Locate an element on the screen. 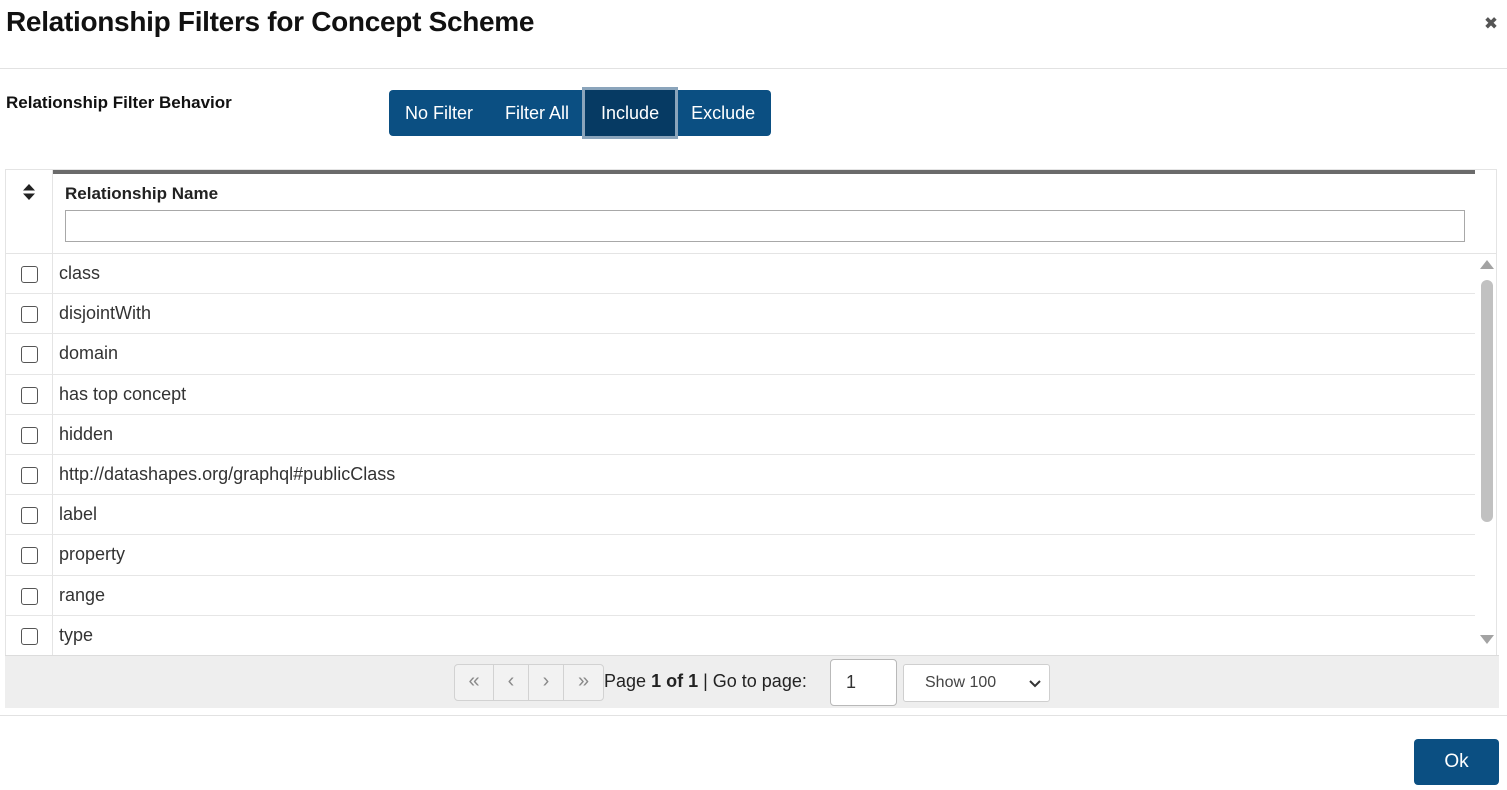 The height and width of the screenshot is (790, 1507). column-title: Relationship Name is located at coordinates (141, 194).